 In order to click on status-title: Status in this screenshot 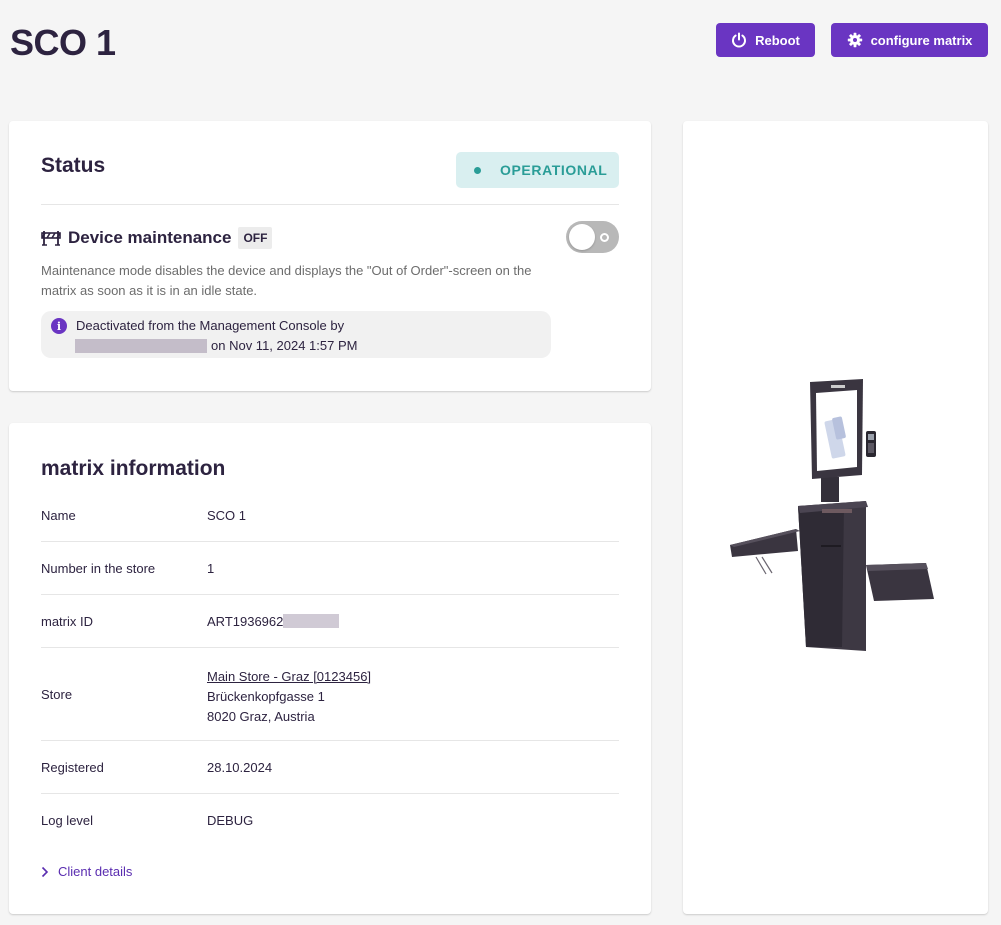, I will do `click(73, 165)`.